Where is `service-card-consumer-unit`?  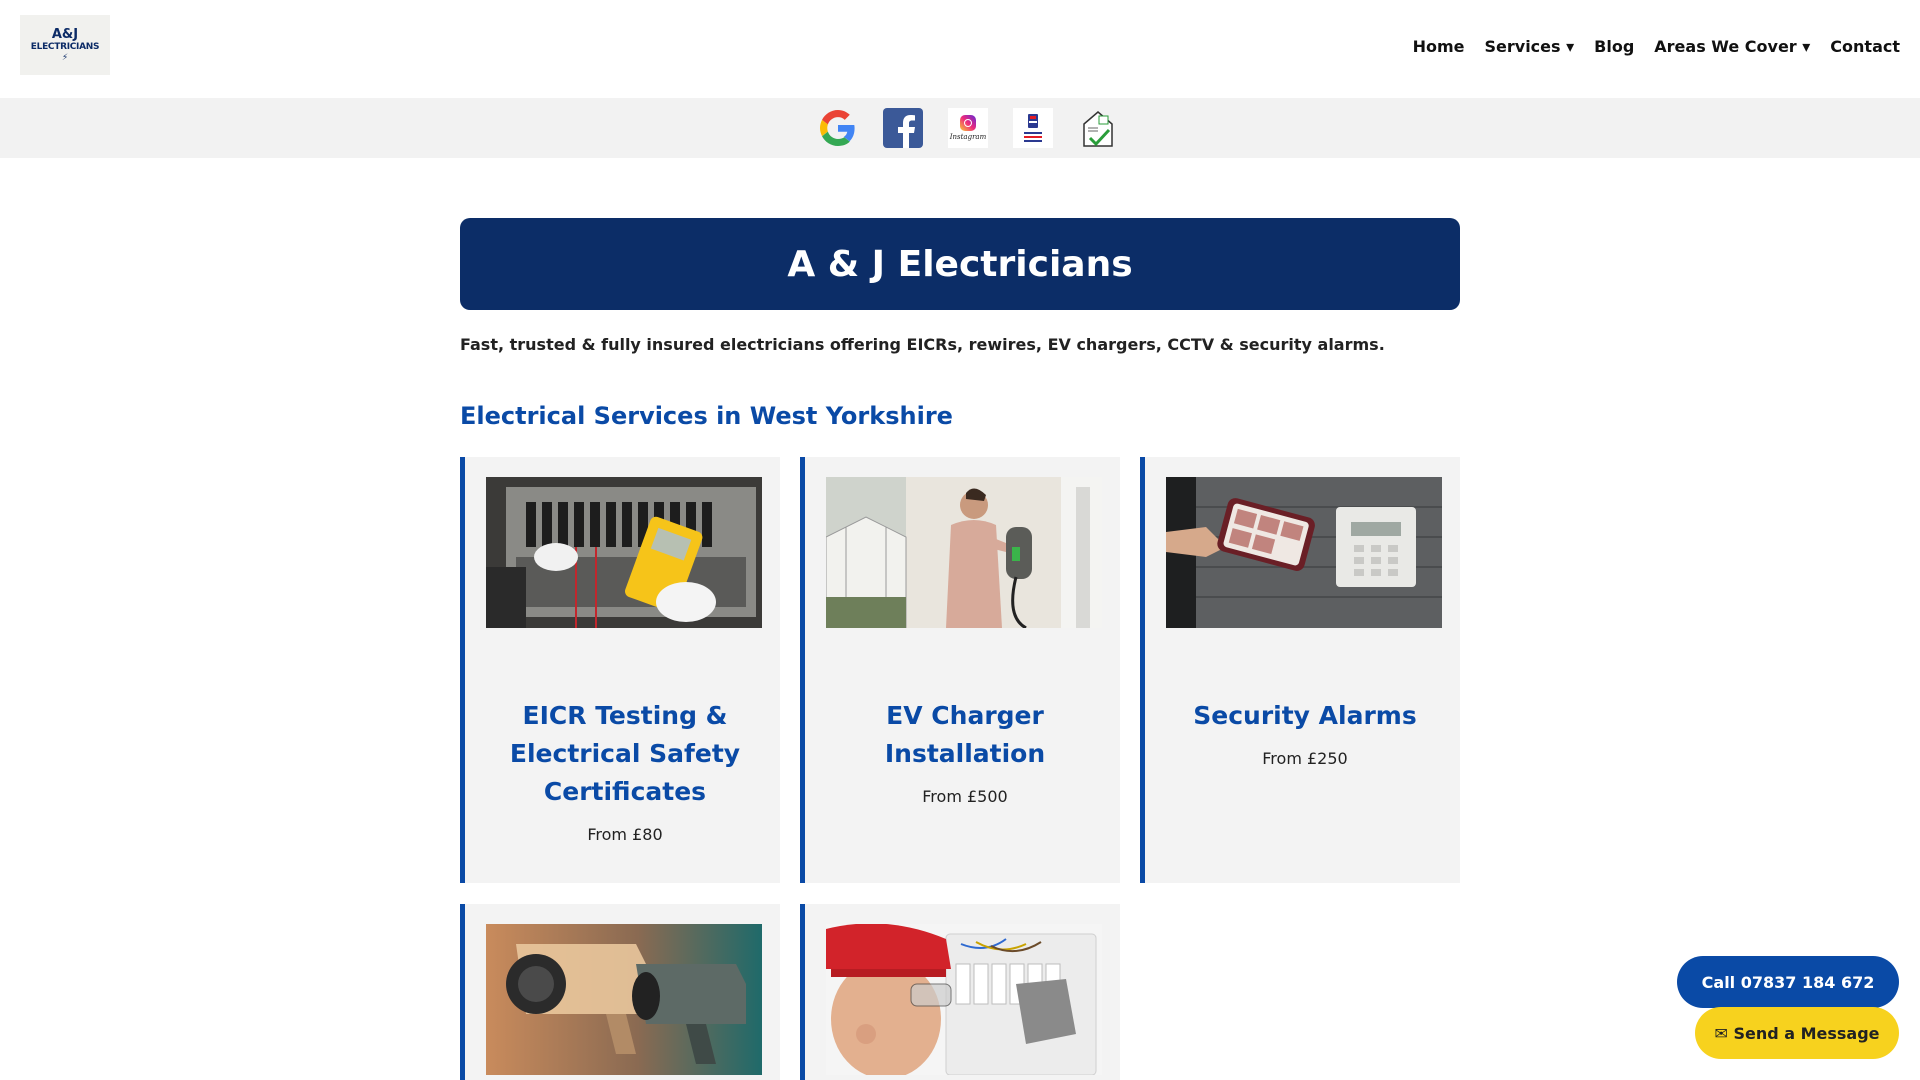 service-card-consumer-unit is located at coordinates (960, 992).